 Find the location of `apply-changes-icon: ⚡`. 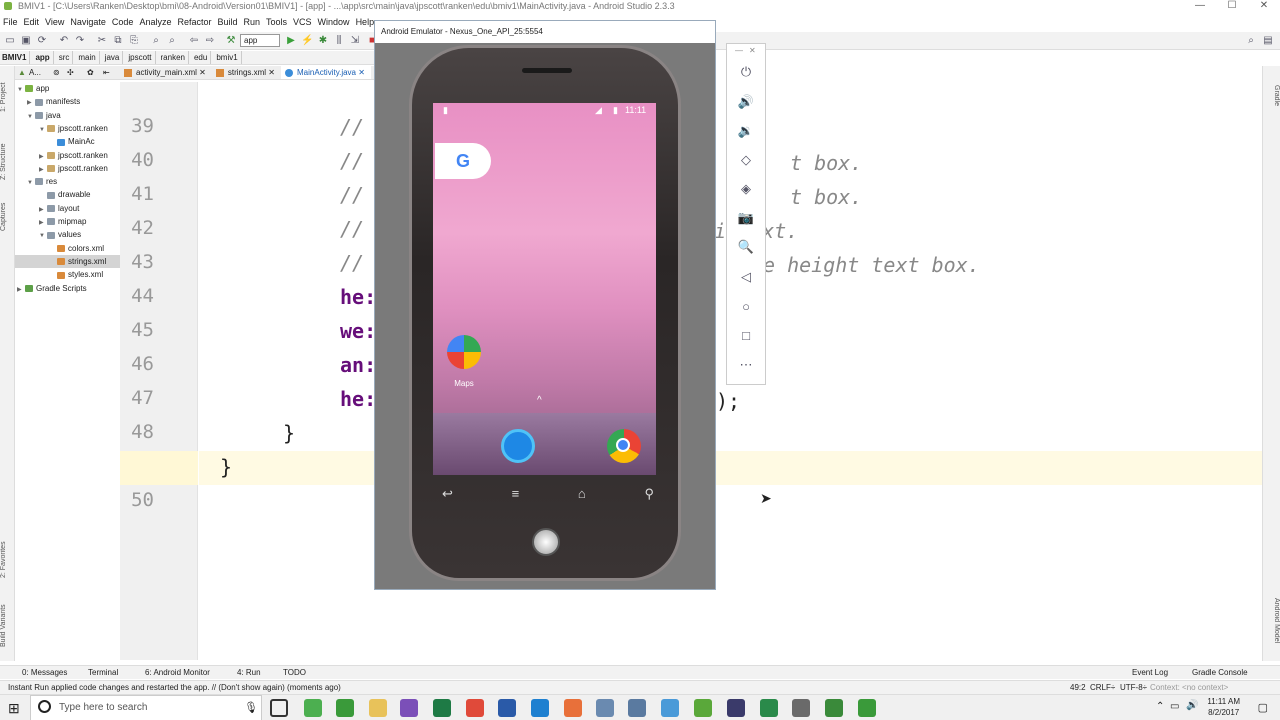

apply-changes-icon: ⚡ is located at coordinates (307, 41).